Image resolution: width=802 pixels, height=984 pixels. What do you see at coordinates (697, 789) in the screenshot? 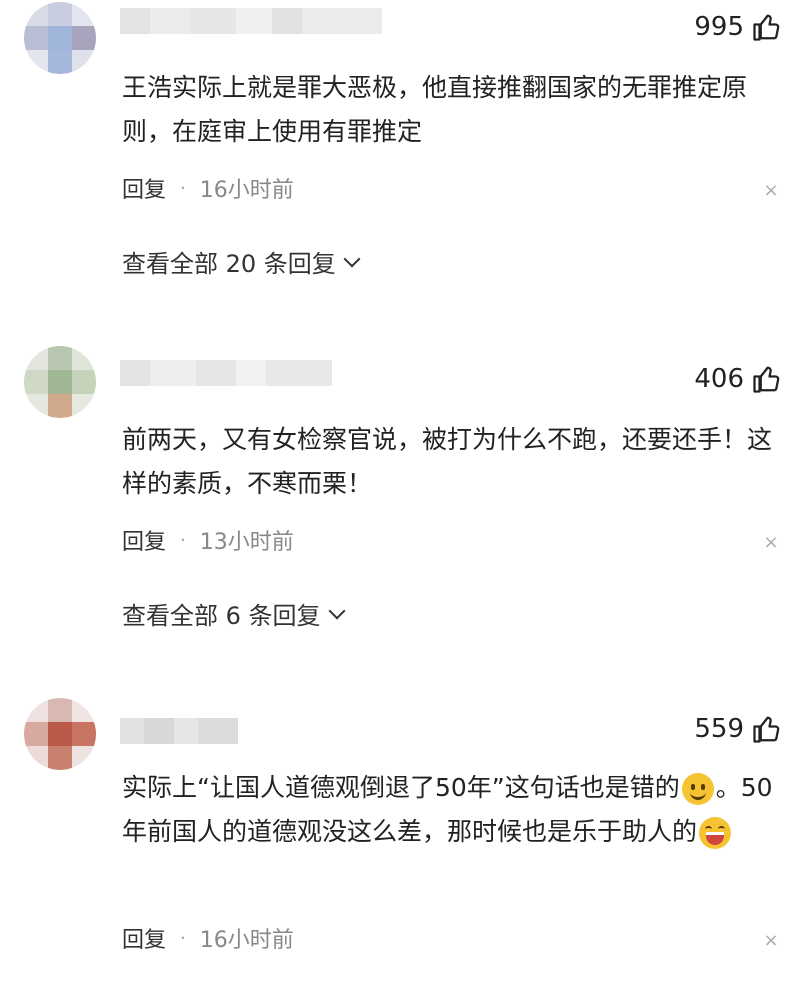
I see `smile-emoji-icon` at bounding box center [697, 789].